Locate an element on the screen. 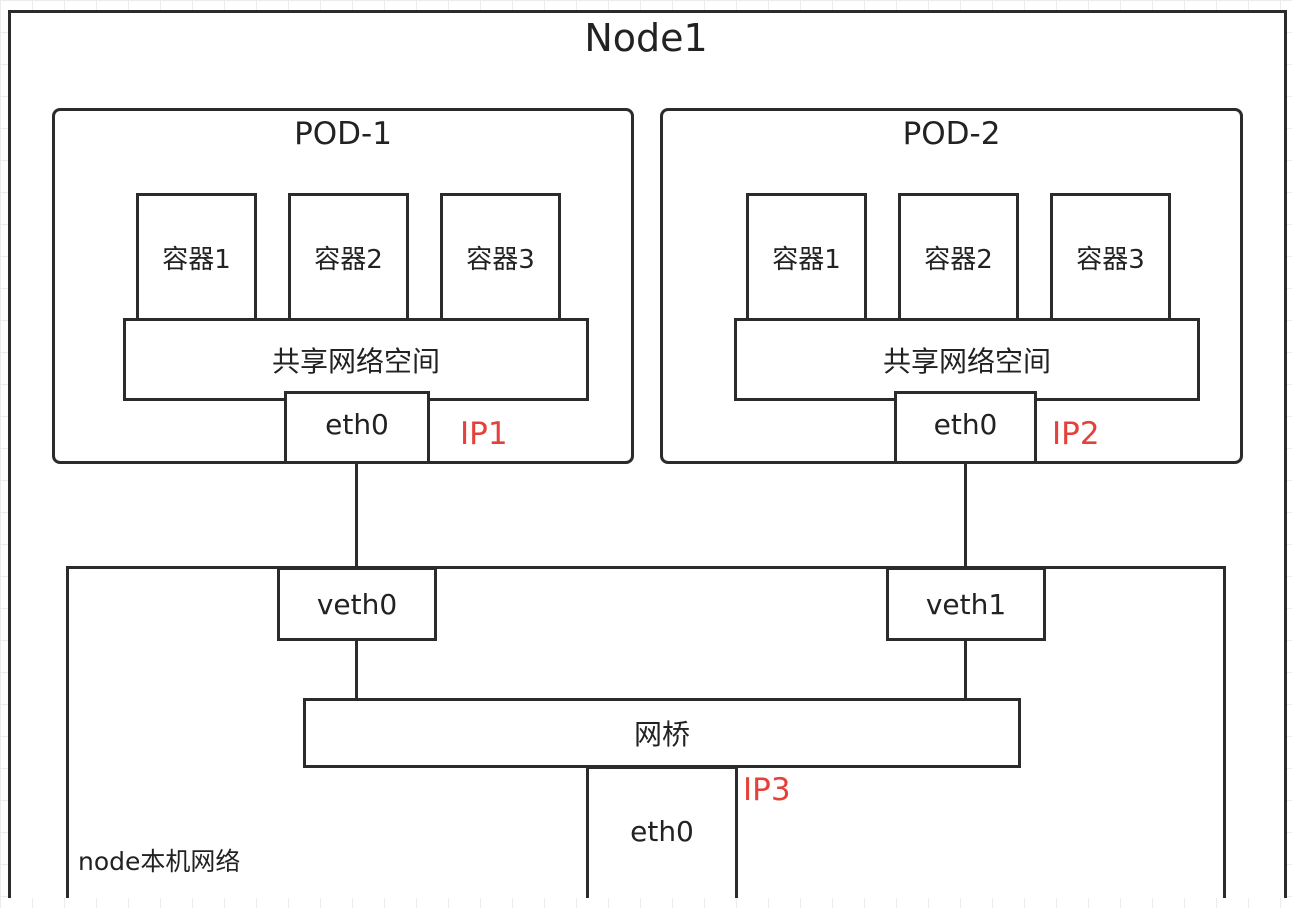 The image size is (1292, 908). pod-1-ip-label: IP1 is located at coordinates (484, 434).